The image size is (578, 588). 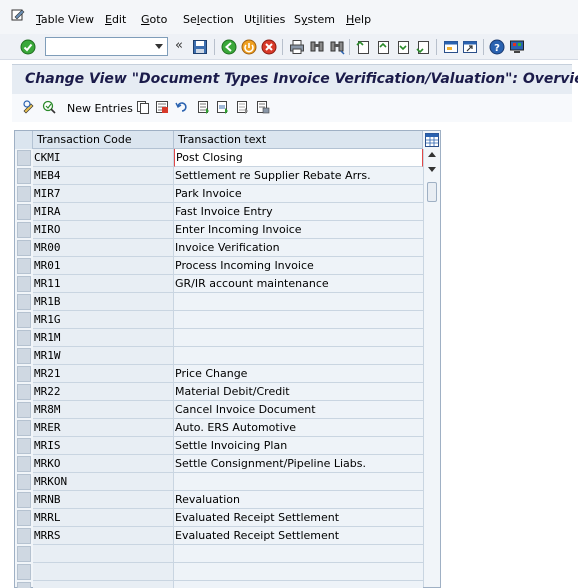 What do you see at coordinates (214, 47) in the screenshot?
I see `toolbar-divider` at bounding box center [214, 47].